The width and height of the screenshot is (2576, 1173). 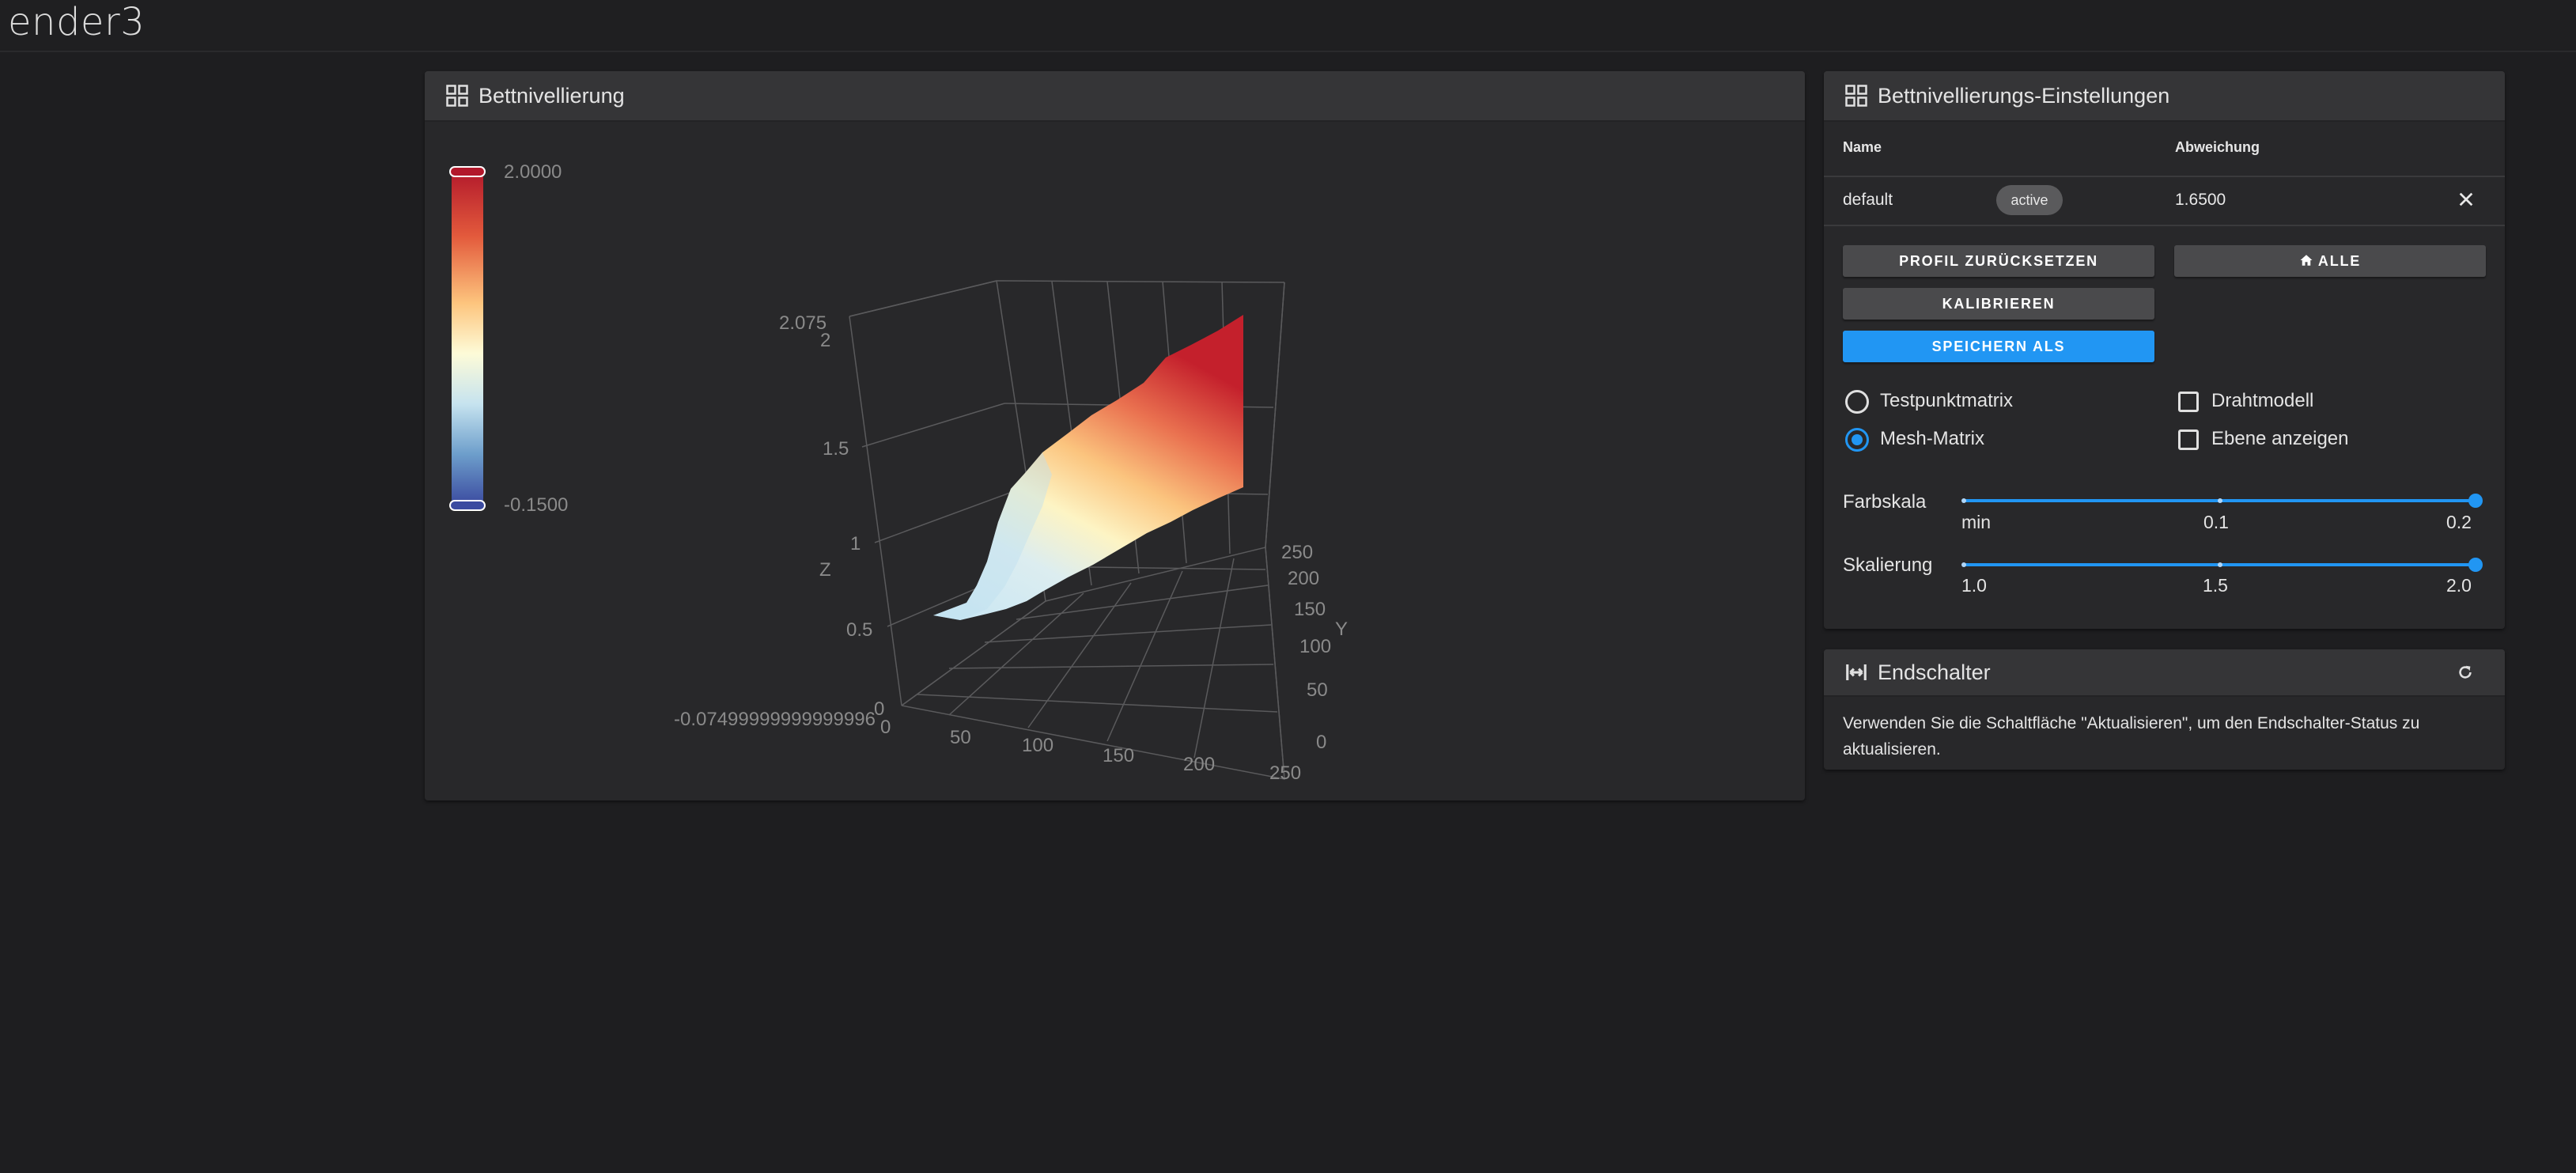 What do you see at coordinates (2215, 585) in the screenshot?
I see `slider-tick-label: 1.5` at bounding box center [2215, 585].